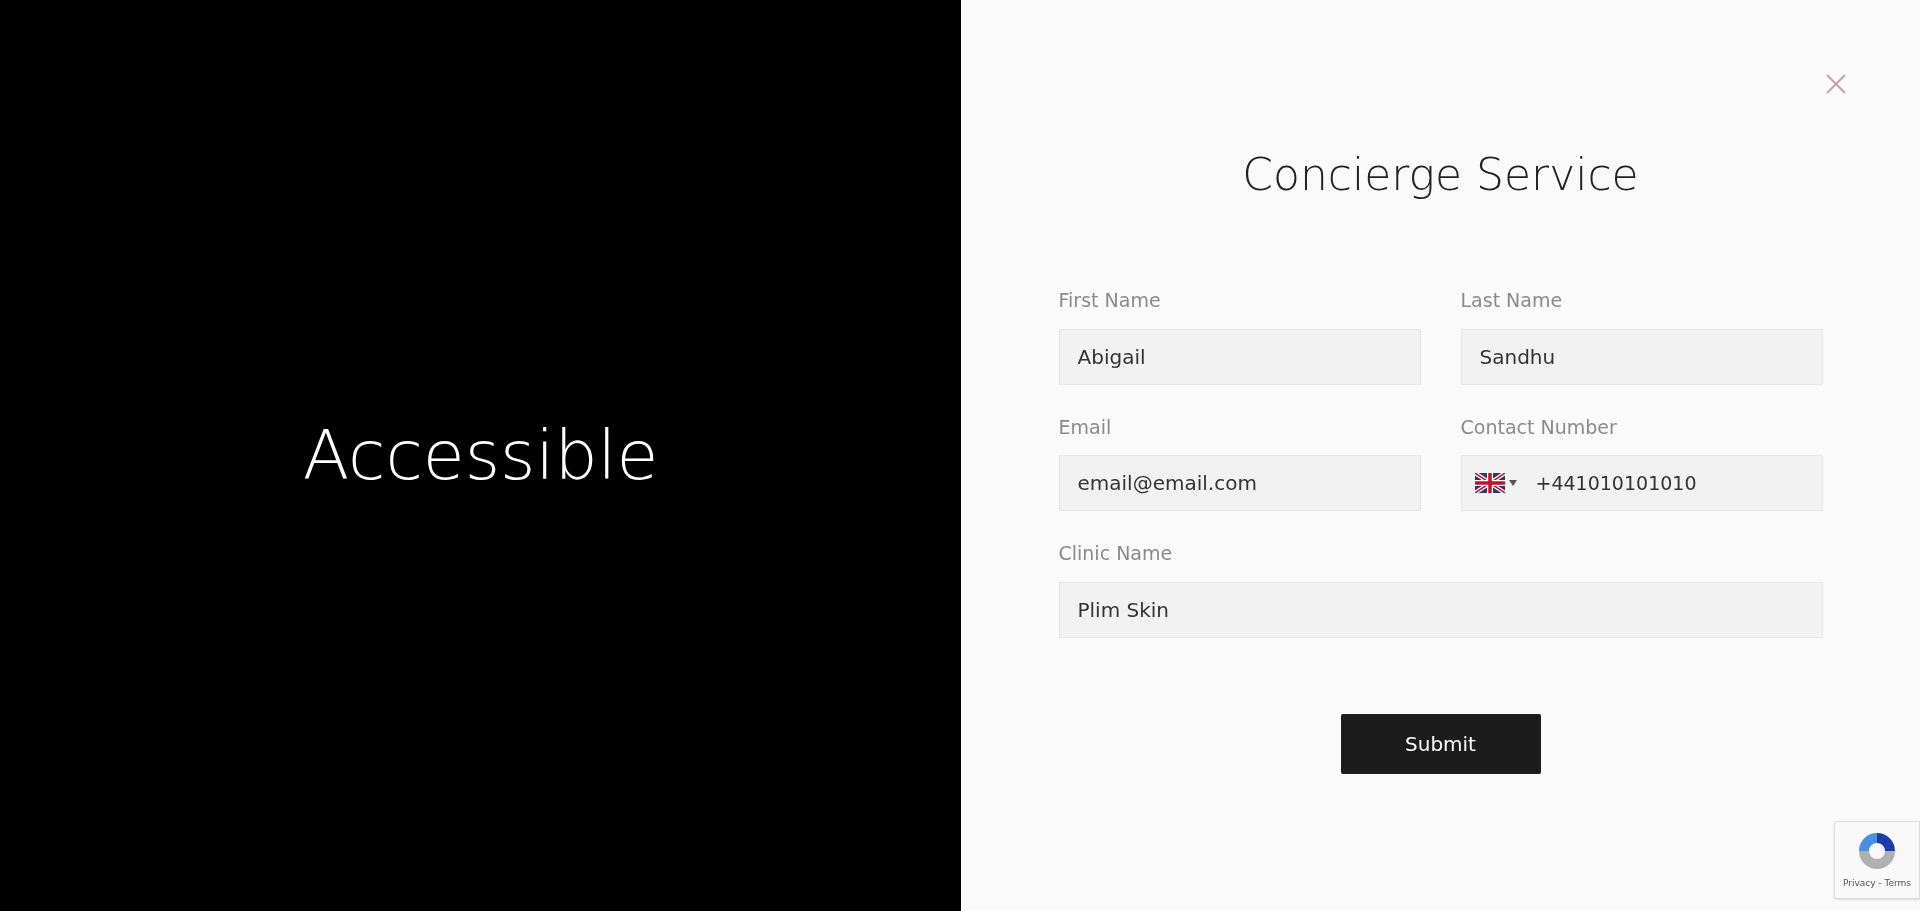 The height and width of the screenshot is (911, 1920). What do you see at coordinates (1877, 884) in the screenshot?
I see `recaptcha-links: Privacy - Terms` at bounding box center [1877, 884].